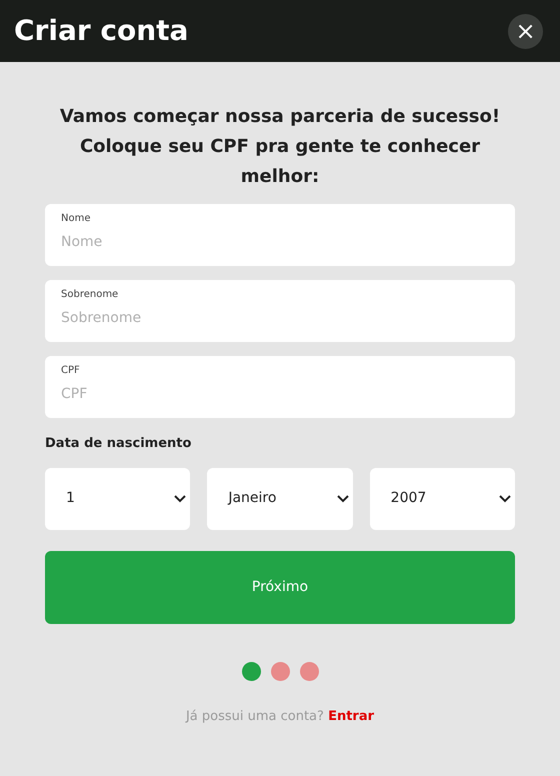 This screenshot has width=560, height=776. What do you see at coordinates (118, 444) in the screenshot?
I see `field-label: Data de nascimento` at bounding box center [118, 444].